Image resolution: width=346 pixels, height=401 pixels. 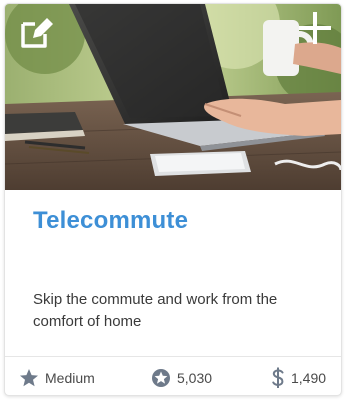 I want to click on points-stat: 5,030, so click(x=181, y=378).